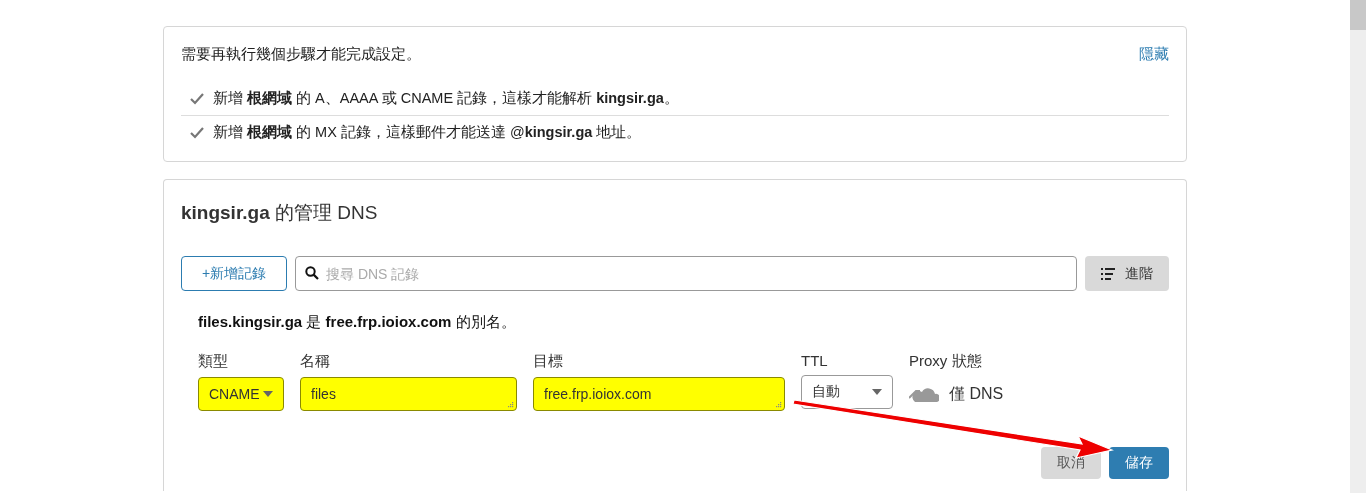 The width and height of the screenshot is (1366, 493). What do you see at coordinates (1127, 273) in the screenshot?
I see `advanced-button: 進階` at bounding box center [1127, 273].